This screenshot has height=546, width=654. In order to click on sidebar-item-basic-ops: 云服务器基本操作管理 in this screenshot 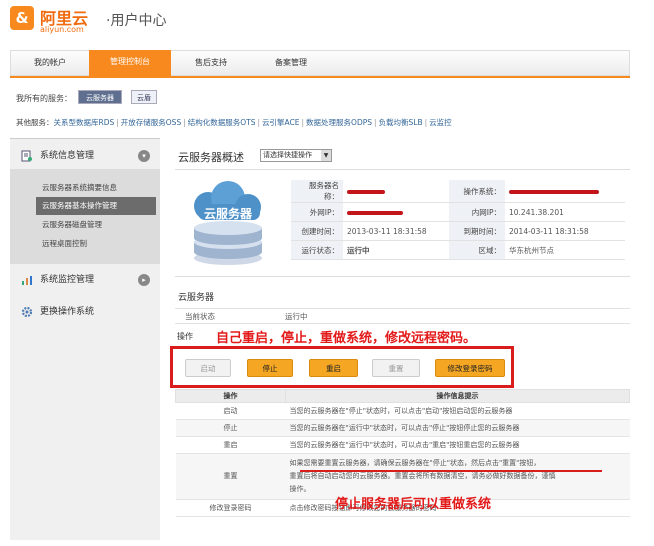, I will do `click(96, 206)`.